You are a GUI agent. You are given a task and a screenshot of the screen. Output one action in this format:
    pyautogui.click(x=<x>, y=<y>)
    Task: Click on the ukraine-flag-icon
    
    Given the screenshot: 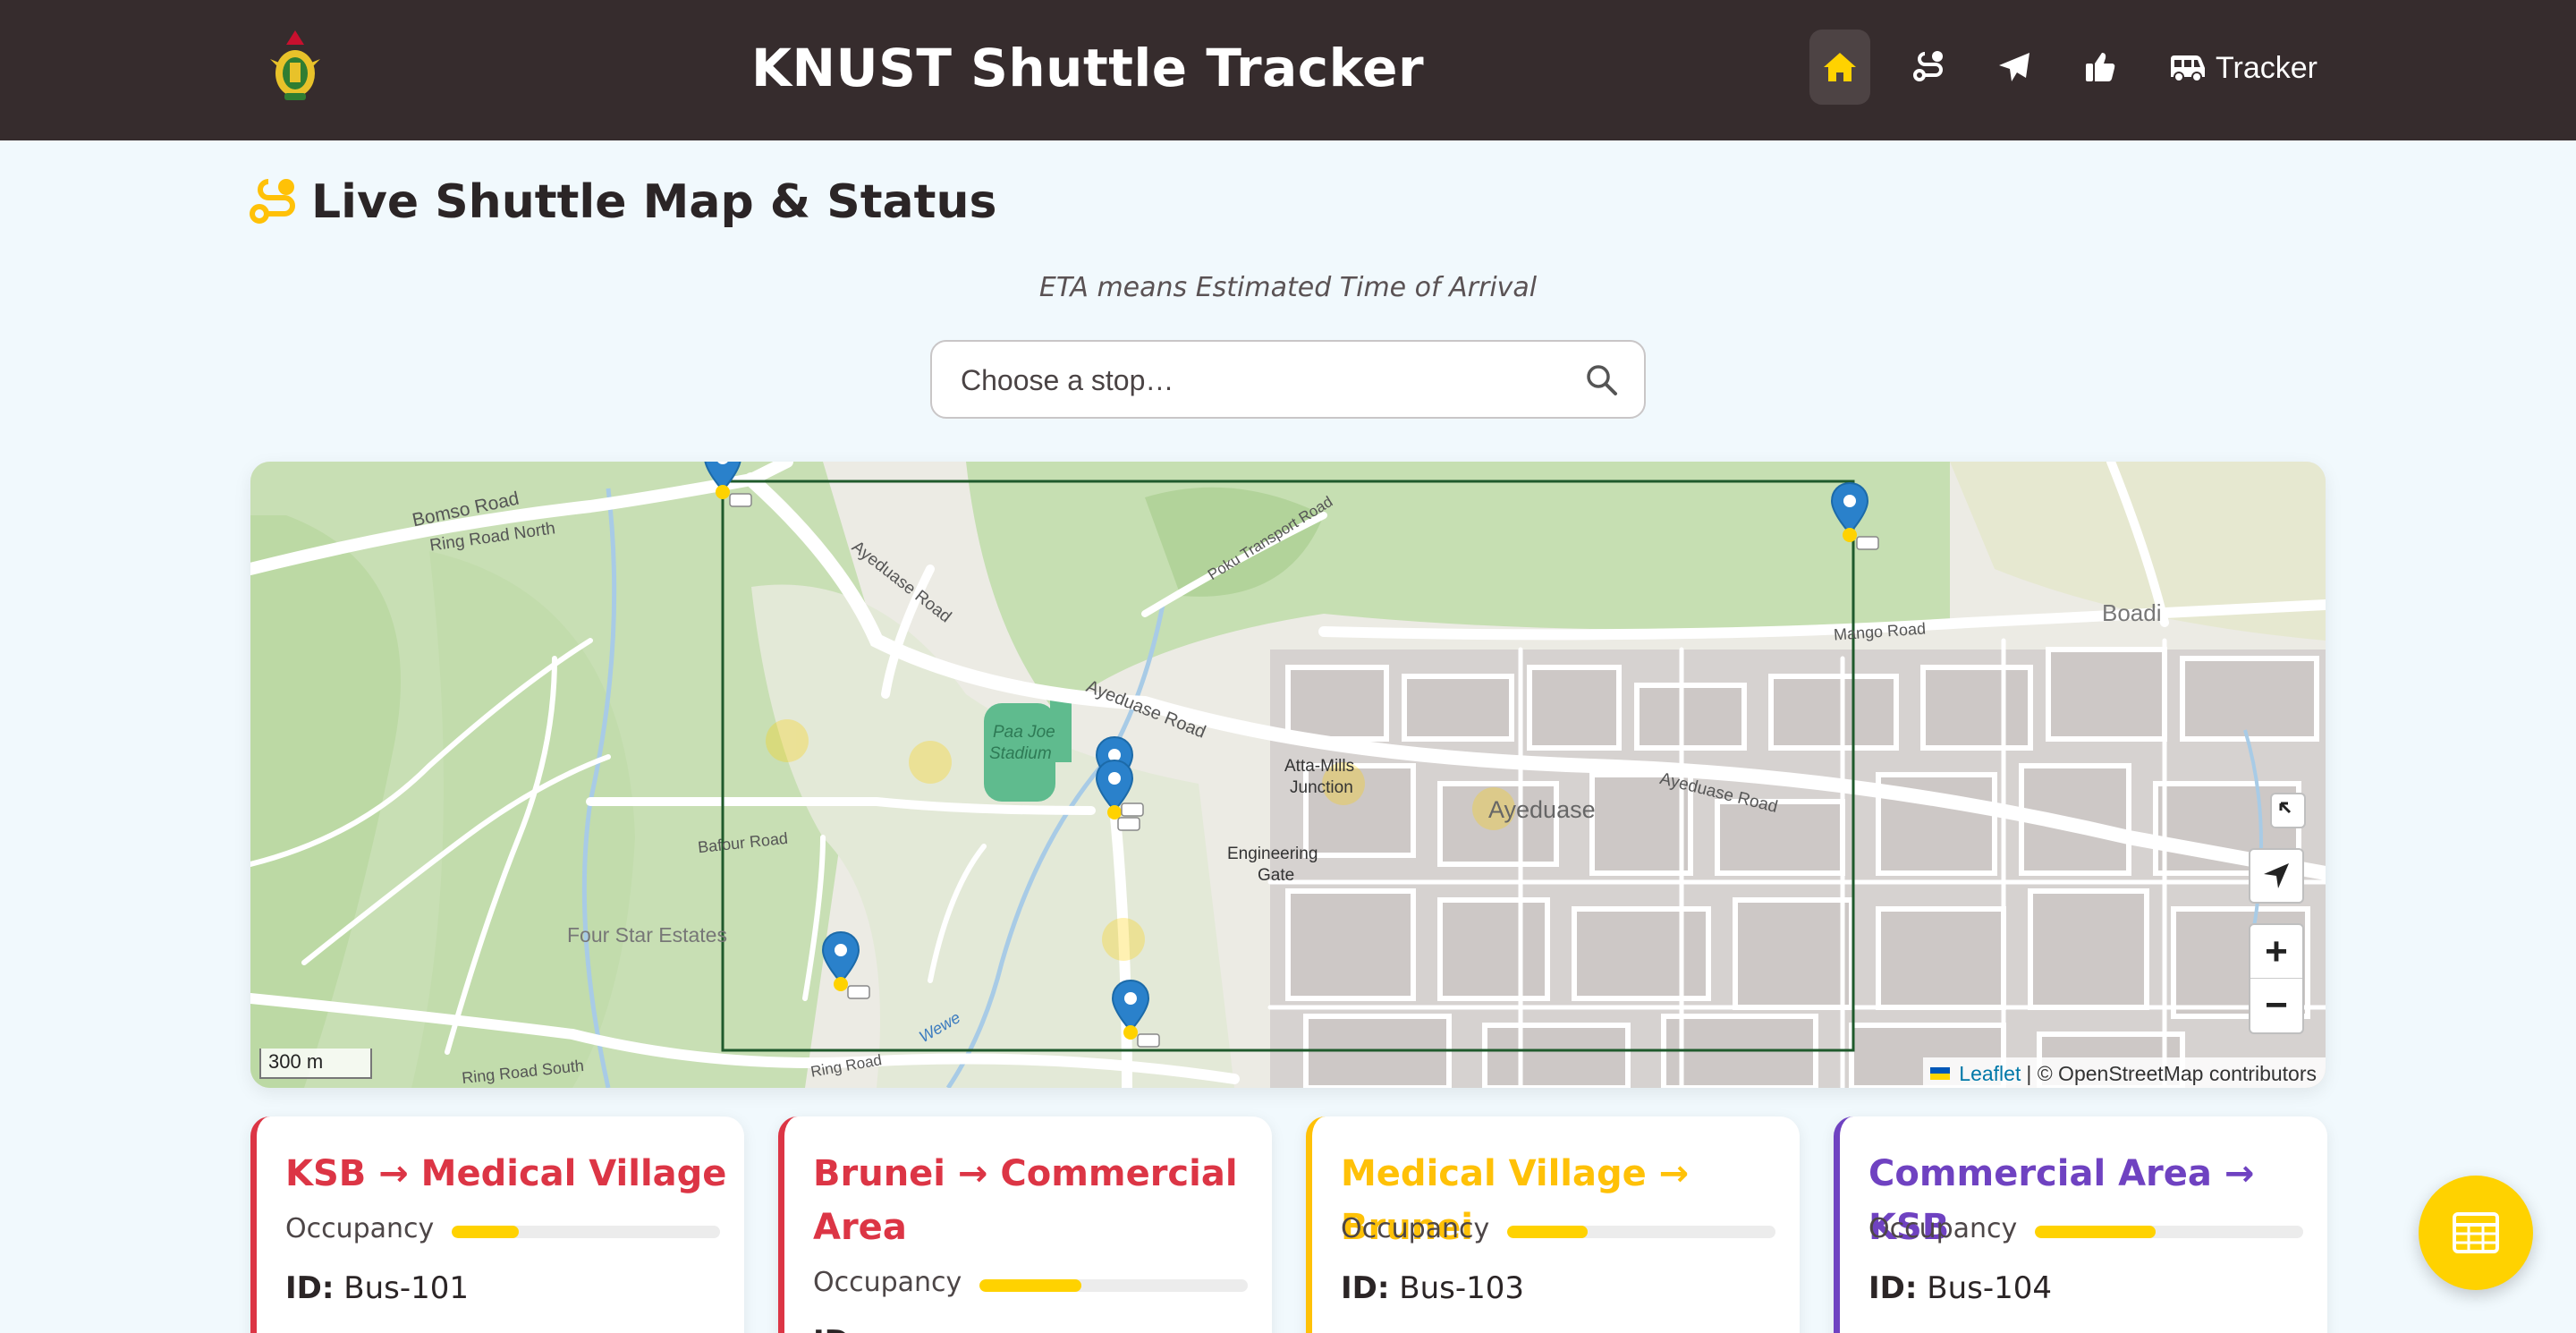 What is the action you would take?
    pyautogui.click(x=1940, y=1073)
    